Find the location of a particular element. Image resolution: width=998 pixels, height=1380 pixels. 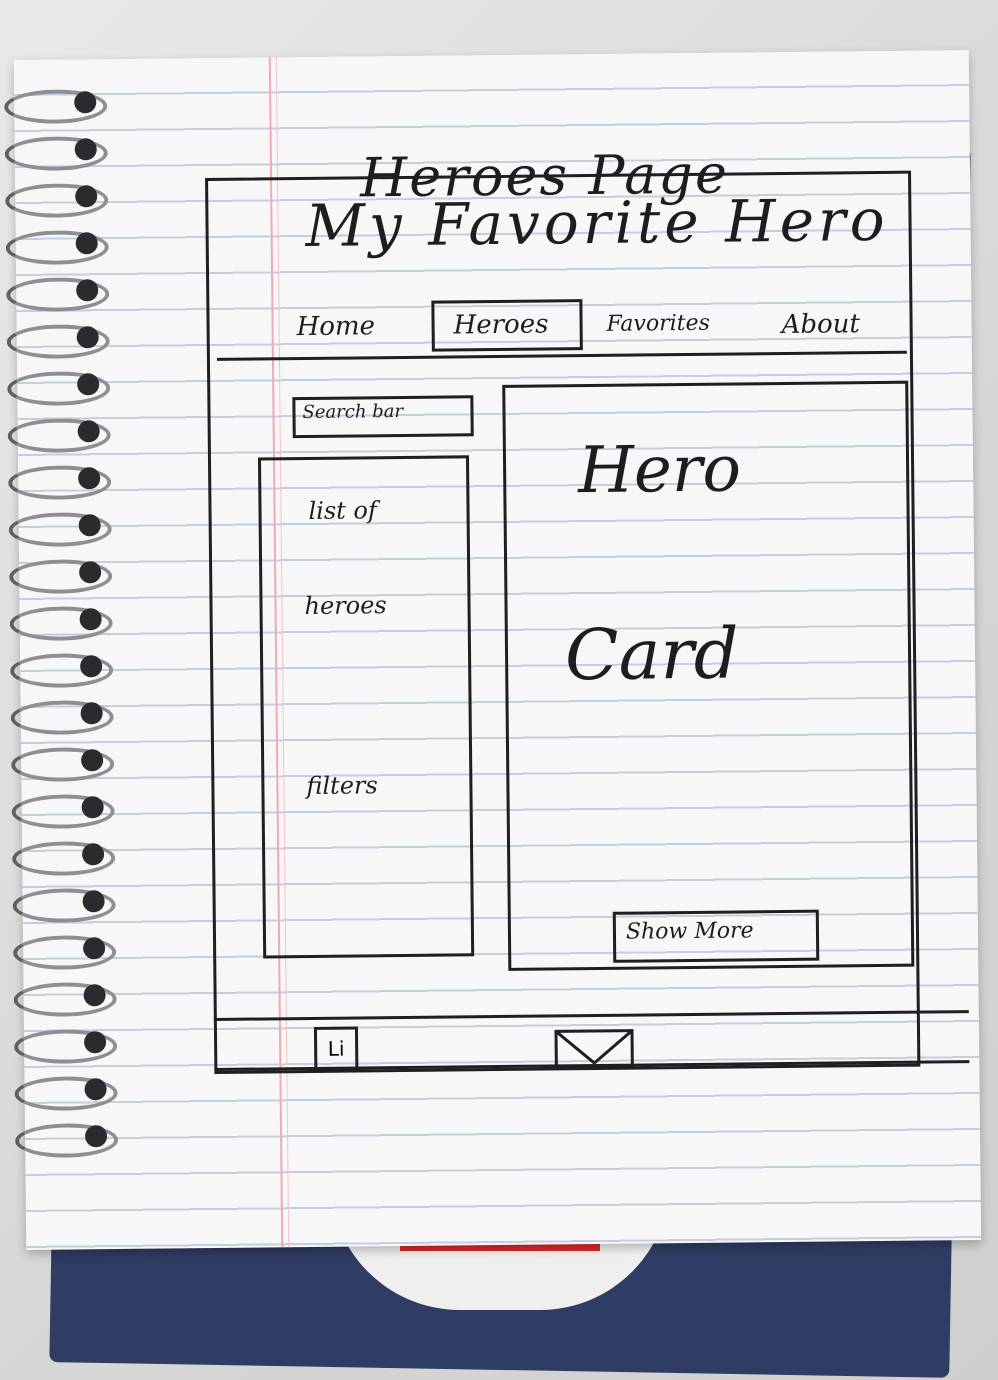

app-title: My Favorite Hero is located at coordinates (597, 222).